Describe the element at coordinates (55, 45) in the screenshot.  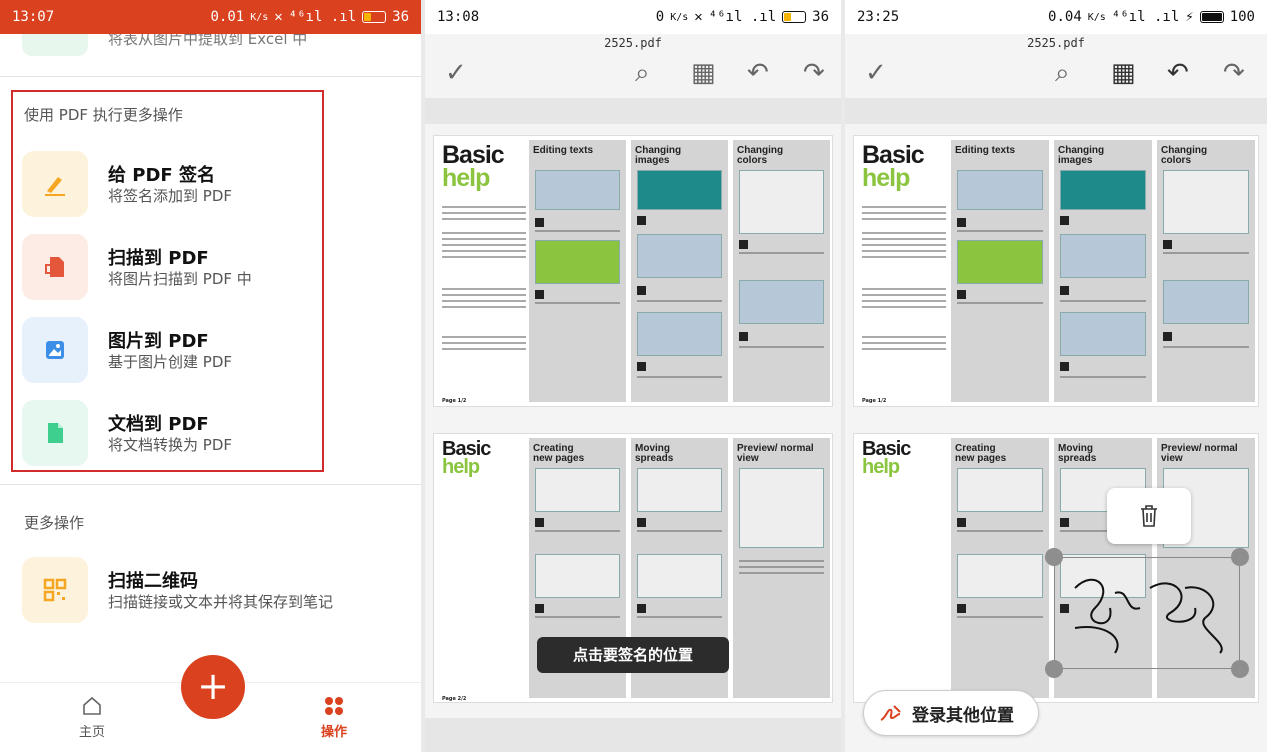
I see `table-extract-icon` at that location.